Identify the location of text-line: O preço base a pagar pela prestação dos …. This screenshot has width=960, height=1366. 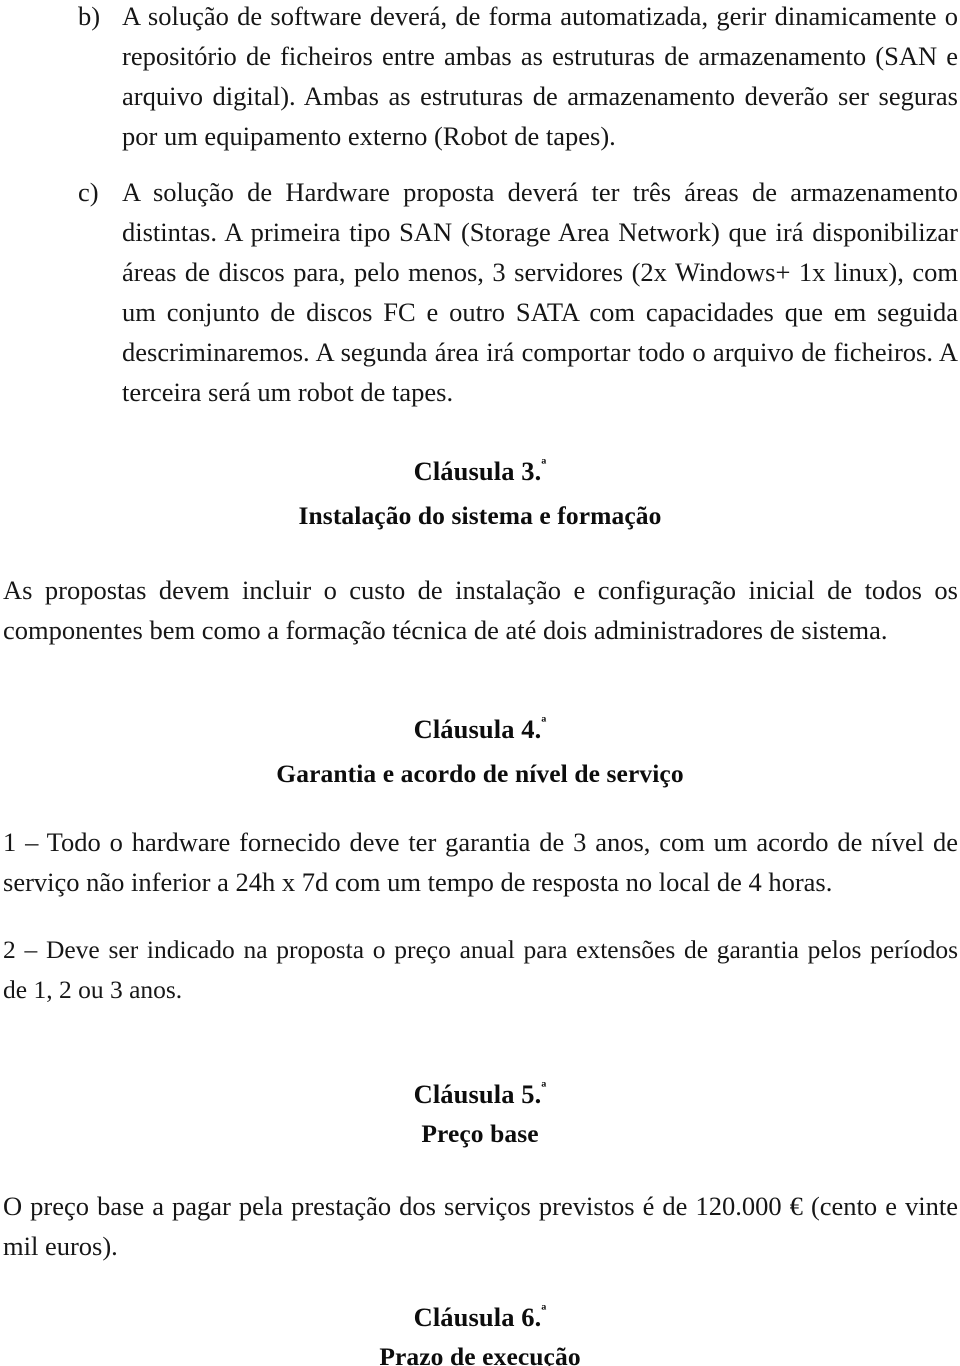
(480, 1206).